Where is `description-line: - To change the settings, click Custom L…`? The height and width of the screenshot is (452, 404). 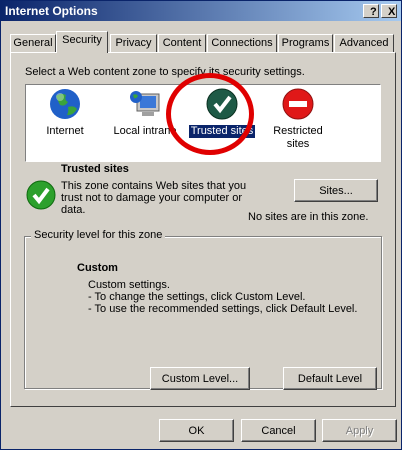
description-line: - To change the settings, click Custom L… is located at coordinates (197, 297).